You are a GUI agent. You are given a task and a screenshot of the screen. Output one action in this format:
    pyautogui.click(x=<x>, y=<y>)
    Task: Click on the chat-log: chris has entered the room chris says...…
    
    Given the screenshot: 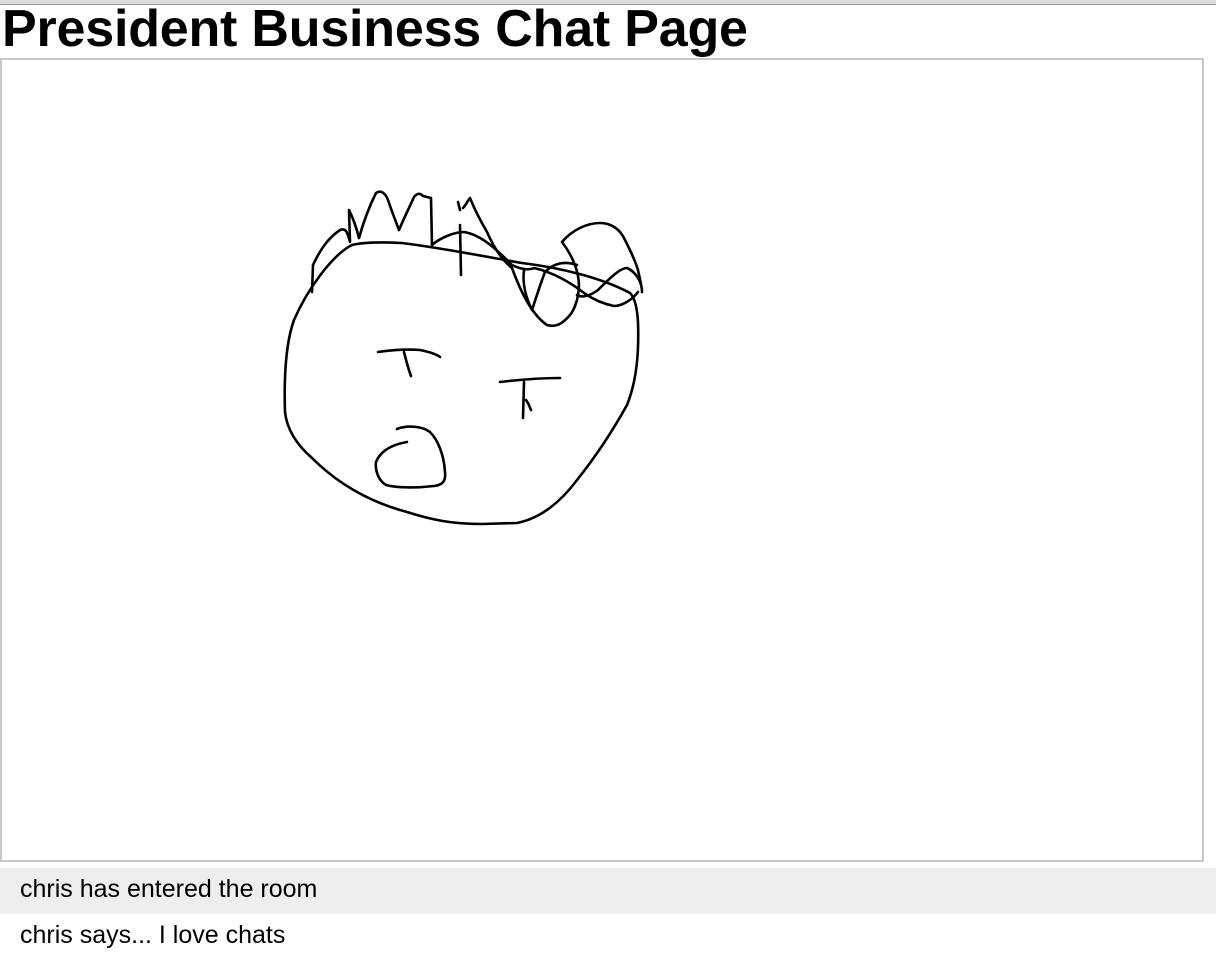 What is the action you would take?
    pyautogui.click(x=608, y=914)
    